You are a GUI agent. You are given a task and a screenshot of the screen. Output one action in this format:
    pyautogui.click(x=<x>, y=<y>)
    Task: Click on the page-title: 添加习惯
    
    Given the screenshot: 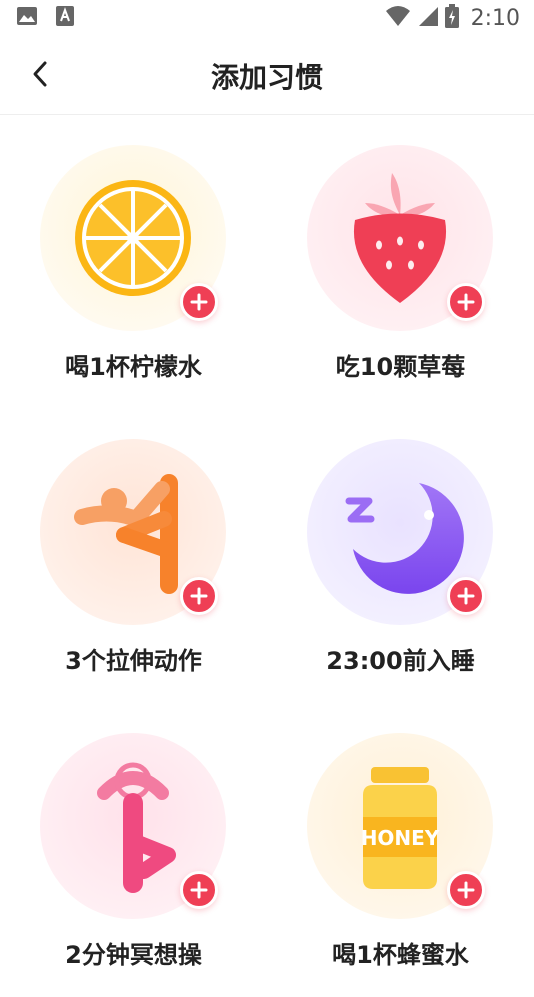 What is the action you would take?
    pyautogui.click(x=266, y=77)
    